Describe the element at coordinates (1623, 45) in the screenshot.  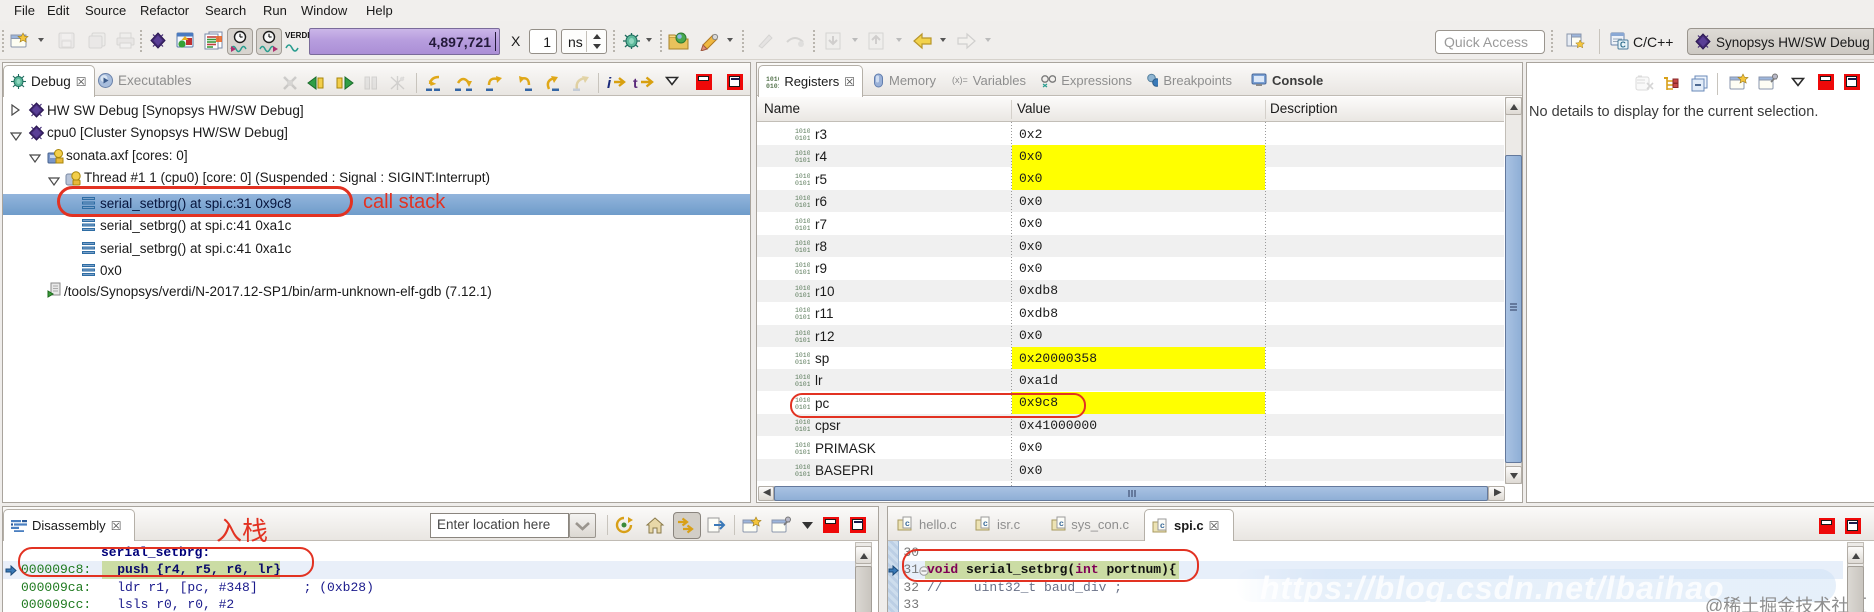
I see `svg-text: C` at that location.